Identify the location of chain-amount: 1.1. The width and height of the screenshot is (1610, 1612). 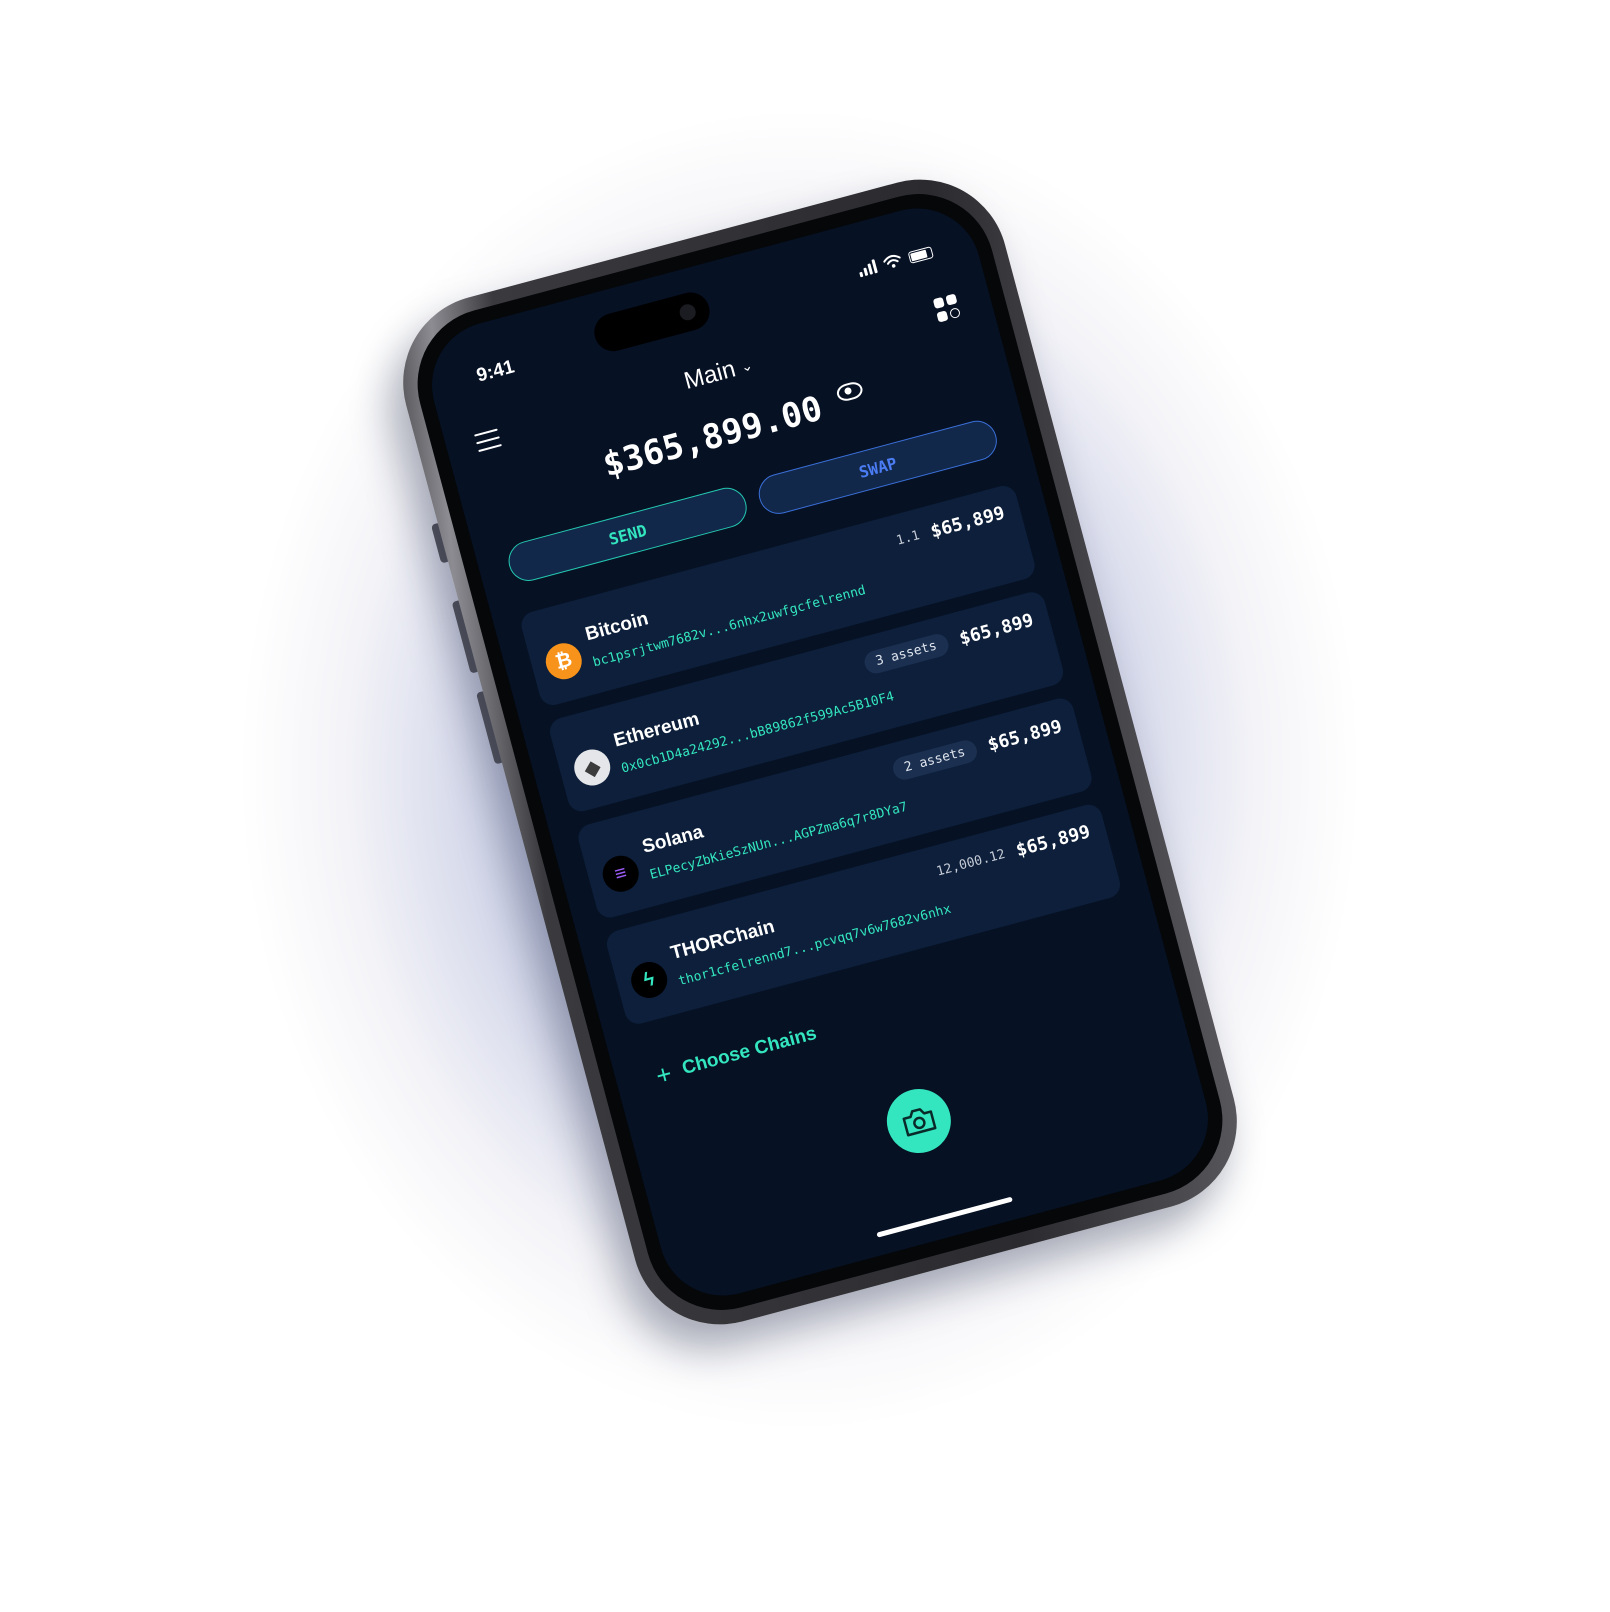
(908, 538).